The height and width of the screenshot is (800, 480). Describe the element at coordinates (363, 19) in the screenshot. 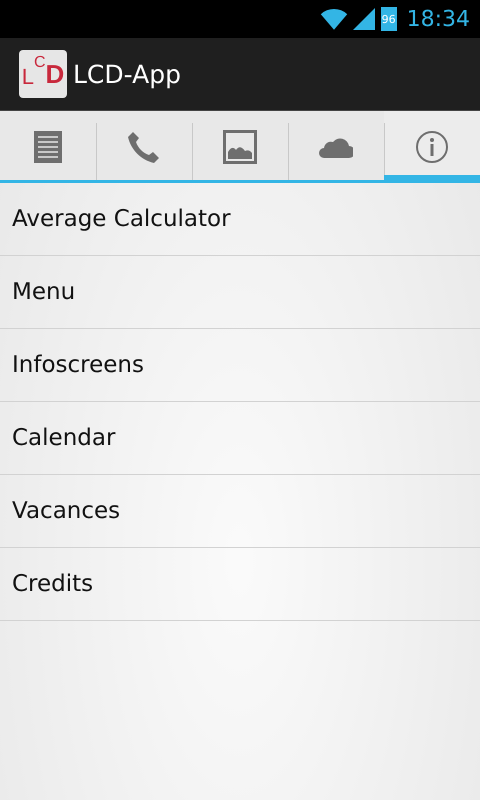

I see `signal-icon` at that location.